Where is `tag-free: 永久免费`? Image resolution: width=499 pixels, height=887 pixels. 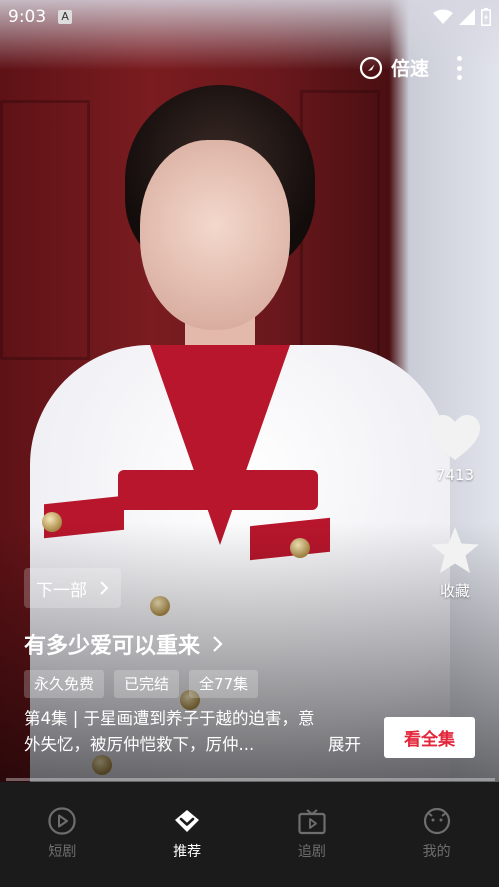 tag-free: 永久免费 is located at coordinates (64, 684).